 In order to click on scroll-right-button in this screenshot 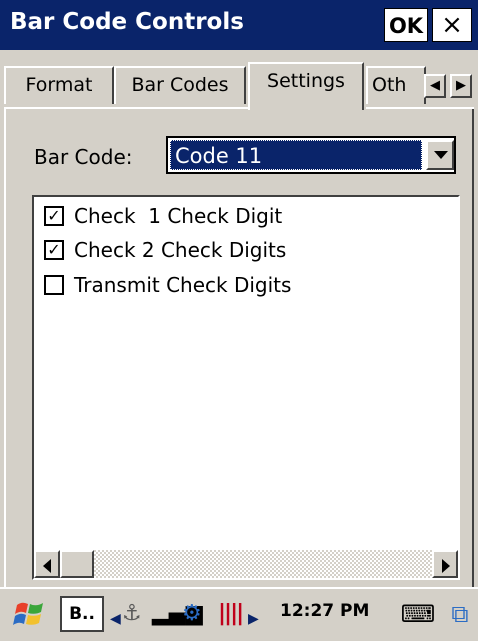, I will do `click(445, 564)`.